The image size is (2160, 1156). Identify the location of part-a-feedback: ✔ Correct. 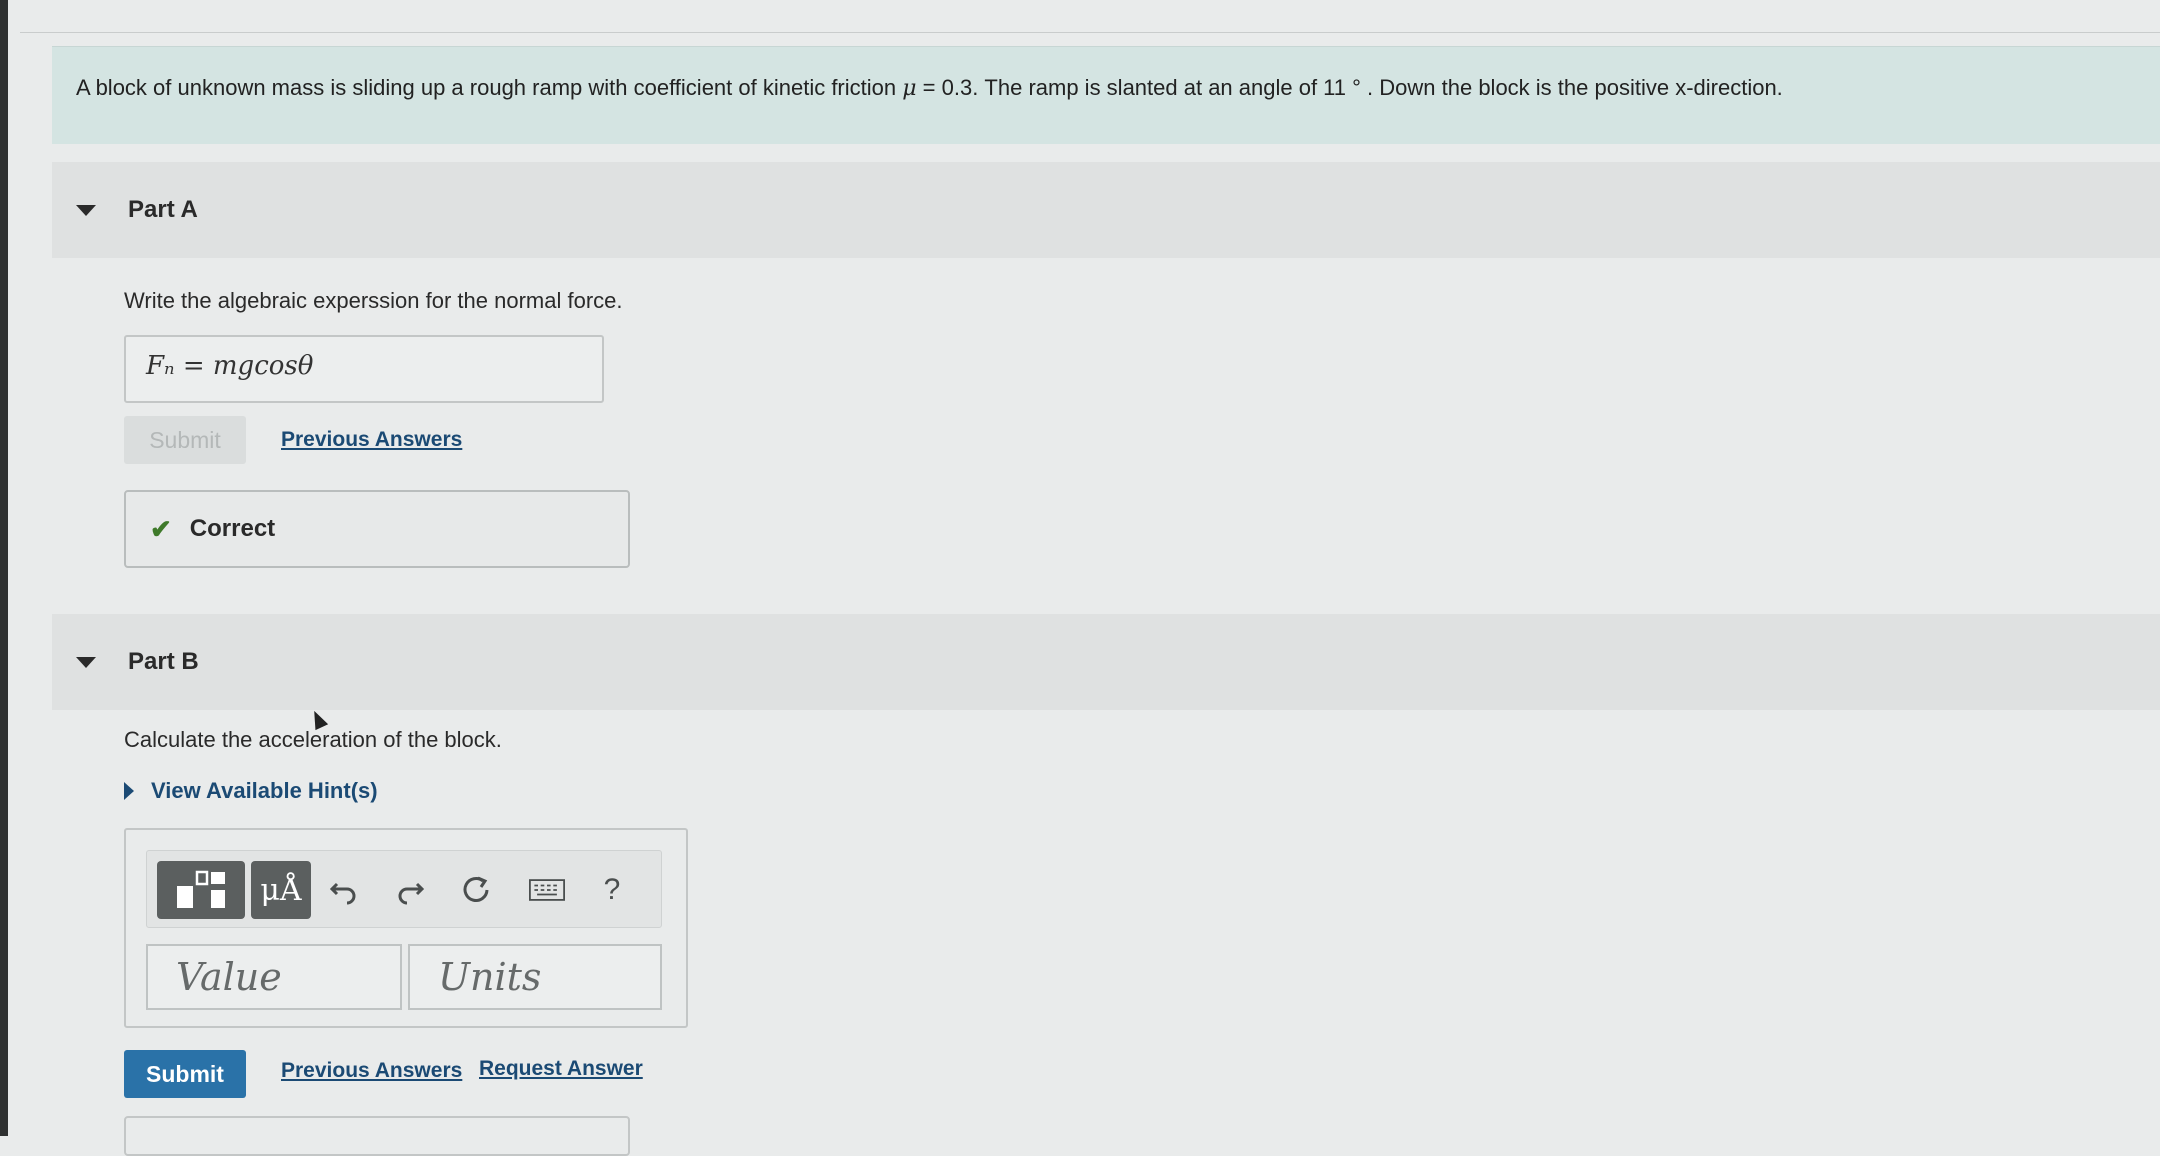
(377, 529).